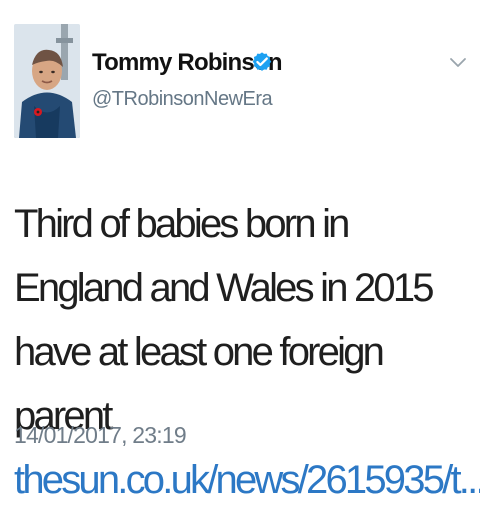 The height and width of the screenshot is (512, 480). Describe the element at coordinates (182, 99) in the screenshot. I see `user-handle: @TRobinsonNewEra` at that location.